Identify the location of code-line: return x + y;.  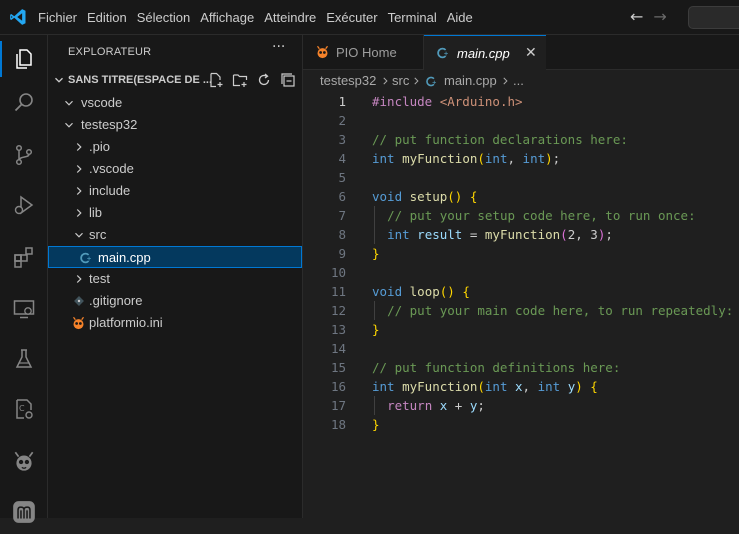
(428, 405).